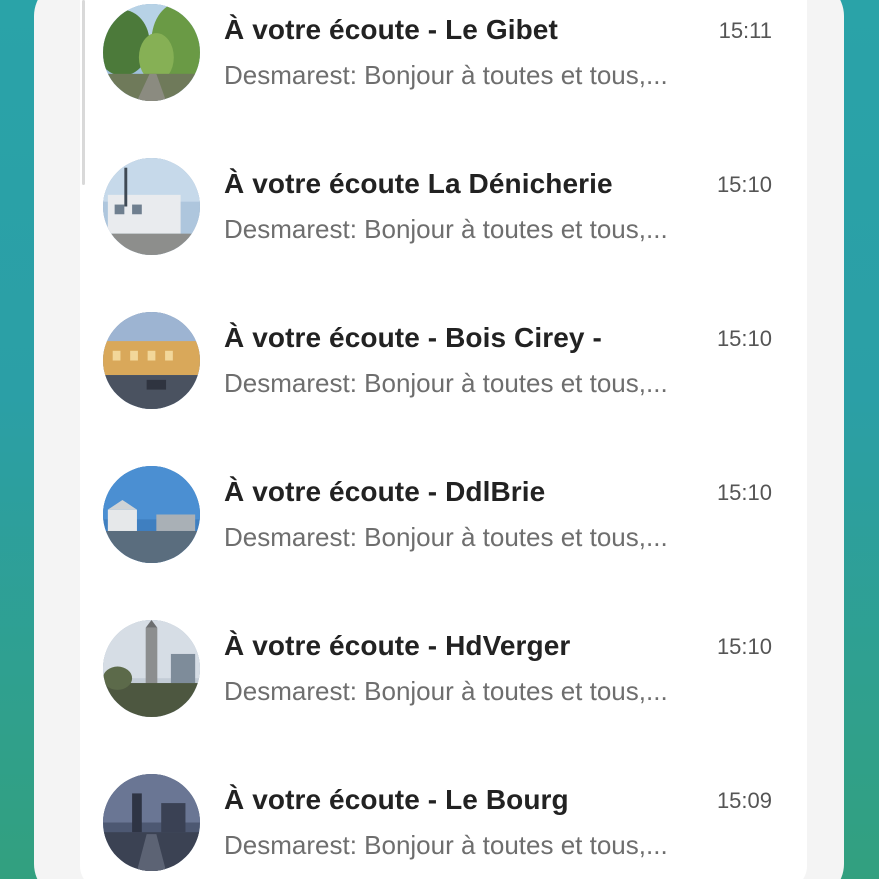 The image size is (879, 879). What do you see at coordinates (397, 645) in the screenshot?
I see `conversation-title: À votre écoute - HdVerger` at bounding box center [397, 645].